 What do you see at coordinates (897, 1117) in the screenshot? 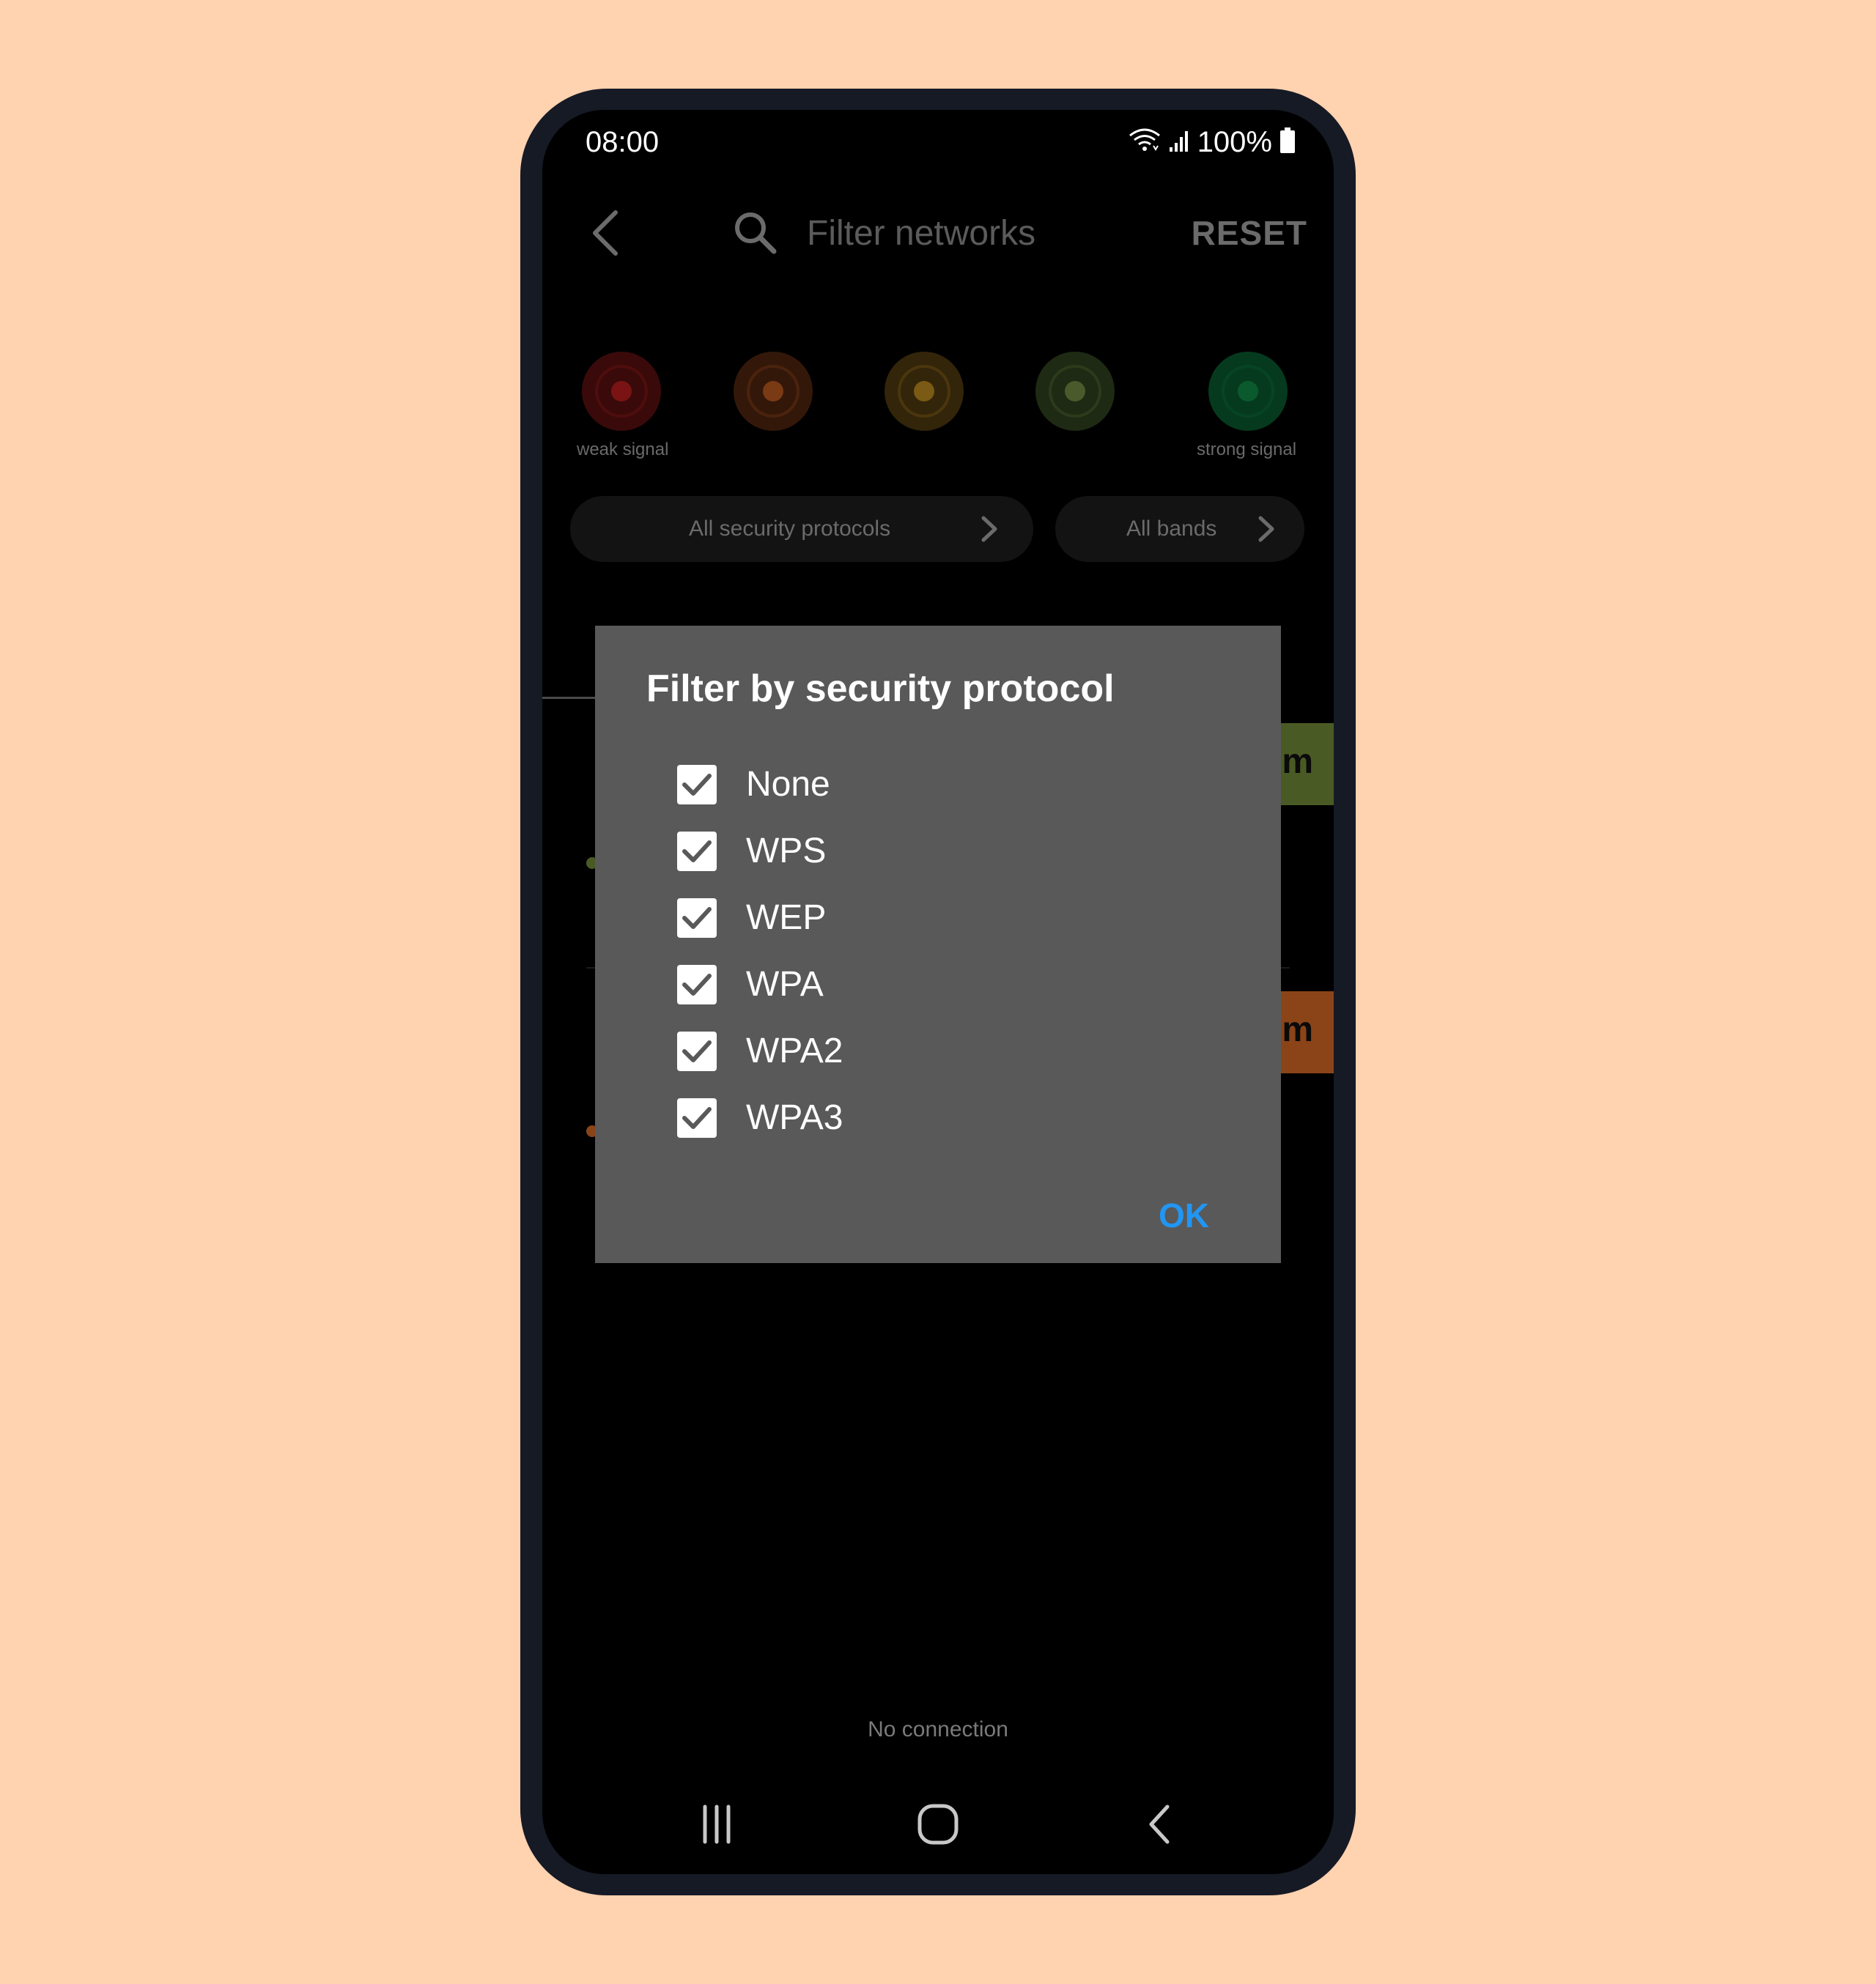
I see `option-wpa3: WPA3` at bounding box center [897, 1117].